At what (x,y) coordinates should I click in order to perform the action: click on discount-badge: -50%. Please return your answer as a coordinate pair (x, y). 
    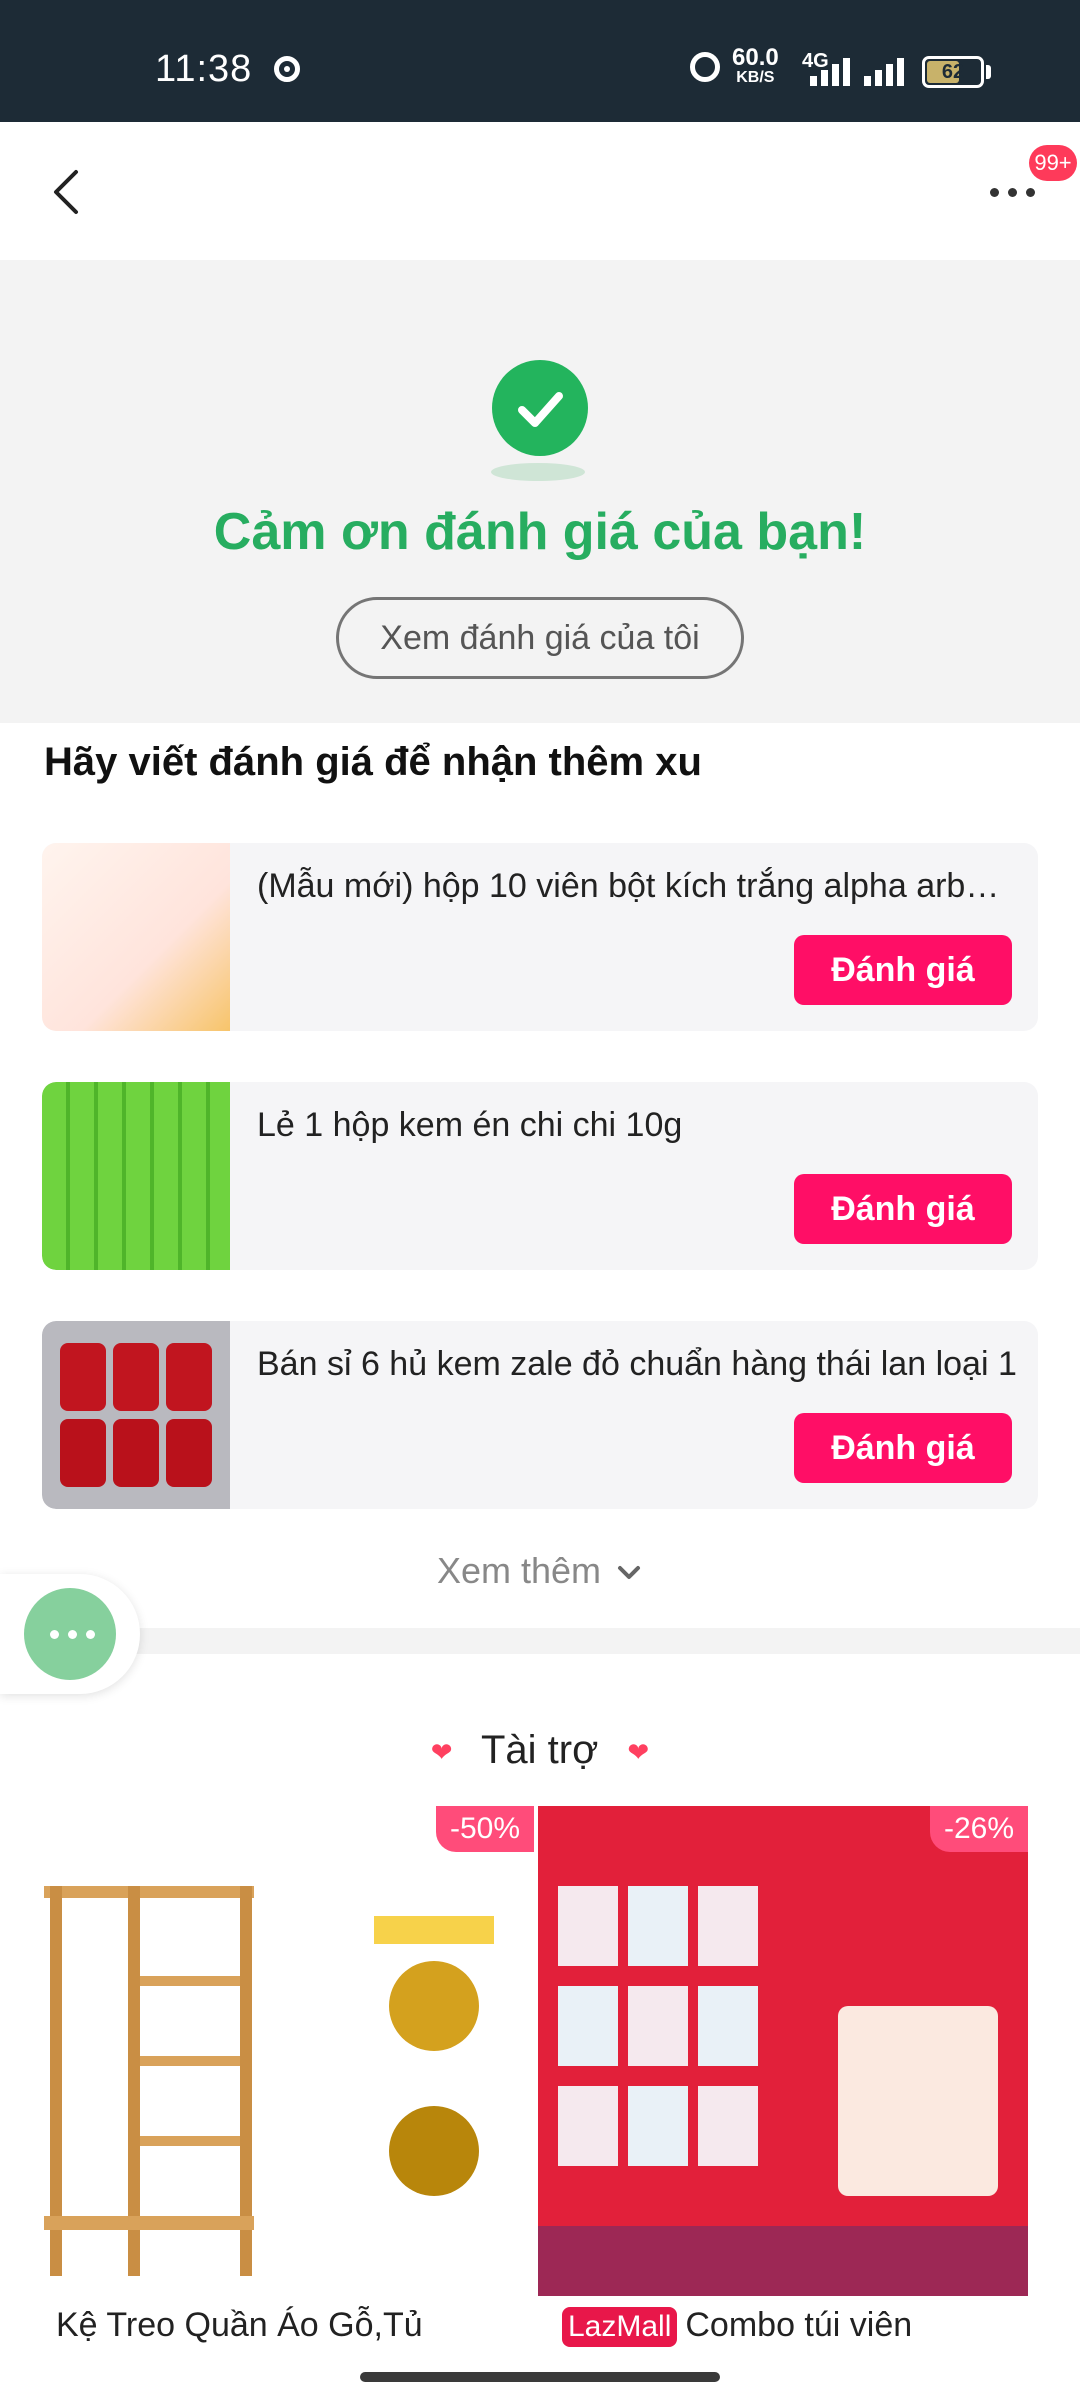
    Looking at the image, I should click on (484, 1829).